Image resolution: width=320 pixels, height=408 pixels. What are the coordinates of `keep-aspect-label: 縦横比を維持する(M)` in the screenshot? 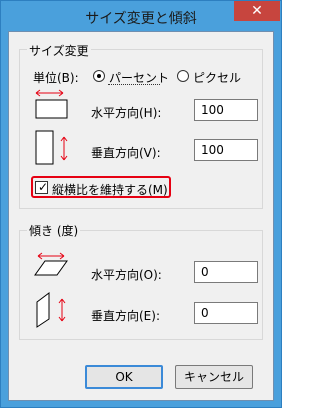 It's located at (110, 190).